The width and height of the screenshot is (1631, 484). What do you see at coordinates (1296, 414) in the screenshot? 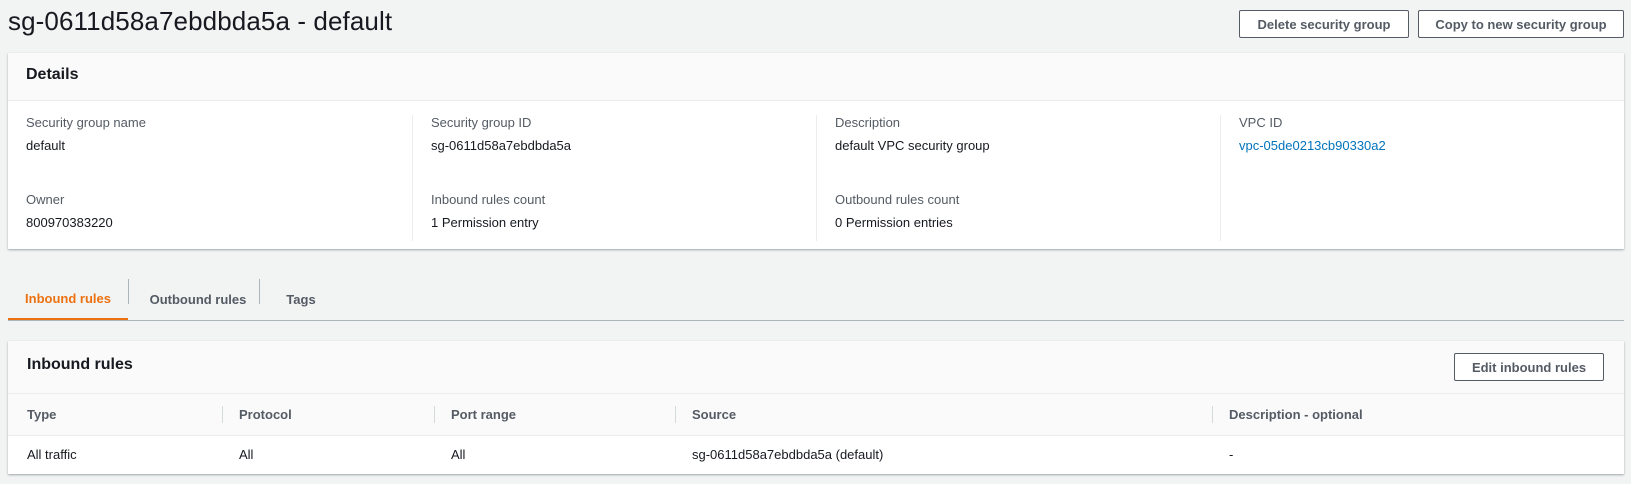
I see `column-header-label: Description - optional` at bounding box center [1296, 414].